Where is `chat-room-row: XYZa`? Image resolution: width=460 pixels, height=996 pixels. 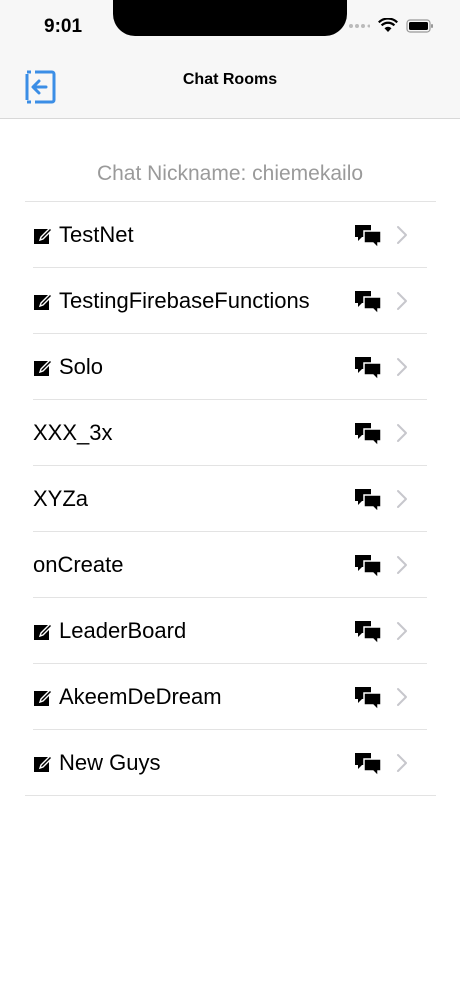
chat-room-row: XYZa is located at coordinates (230, 499).